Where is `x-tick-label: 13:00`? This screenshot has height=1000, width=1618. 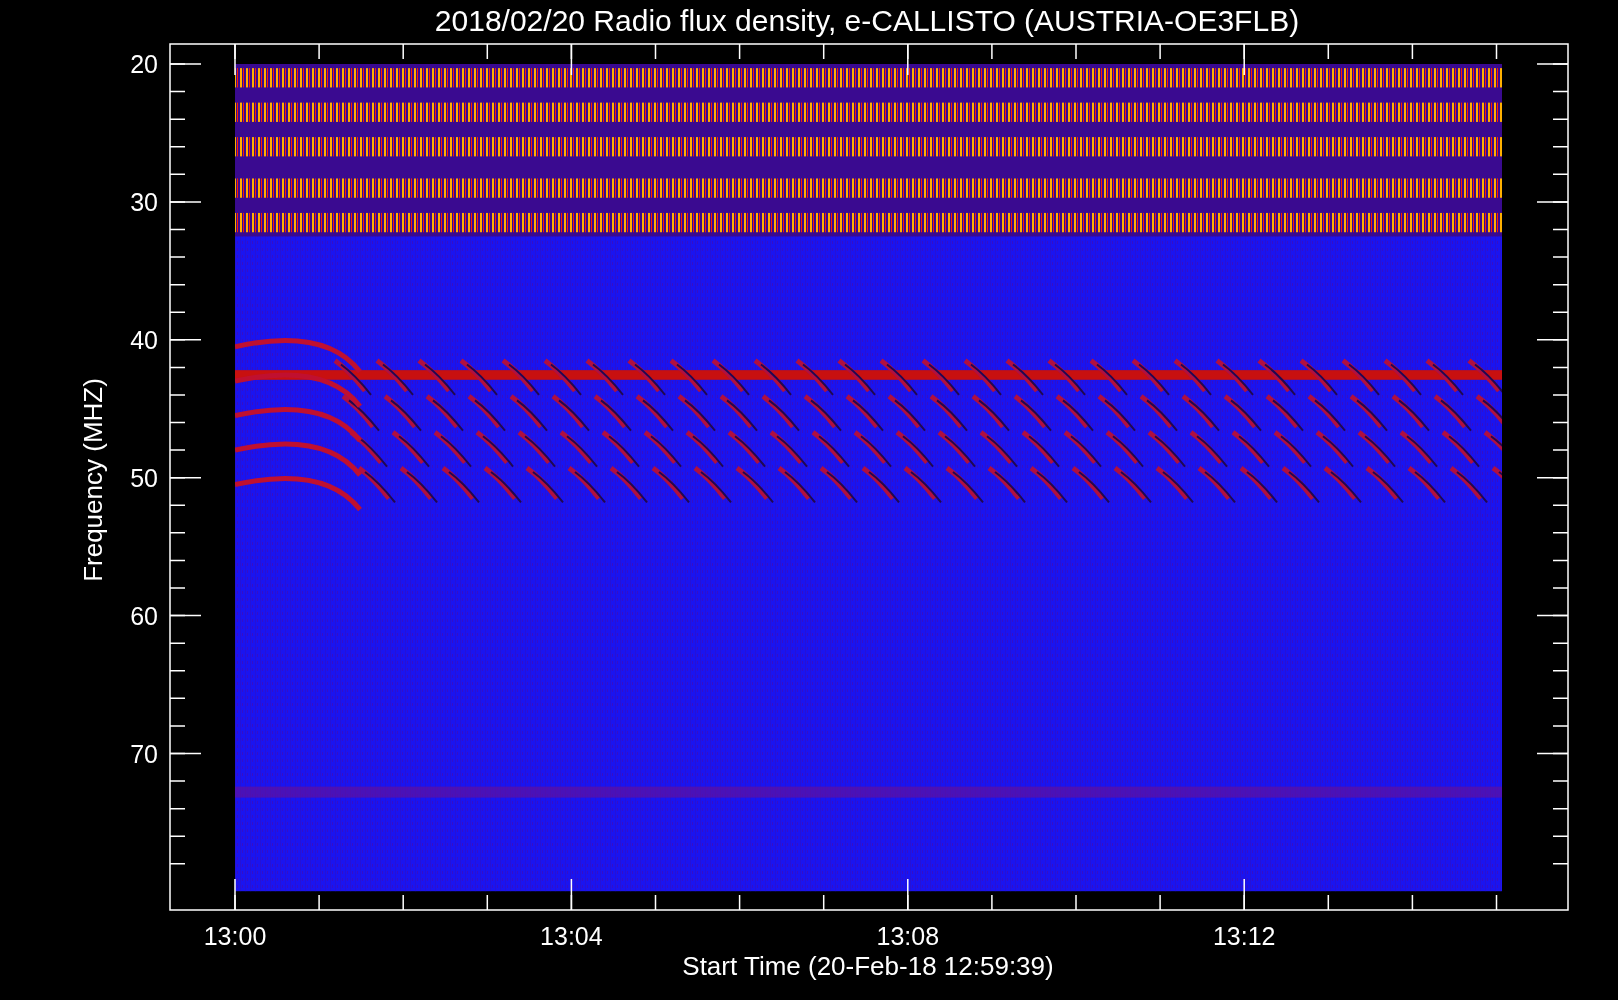
x-tick-label: 13:00 is located at coordinates (235, 936).